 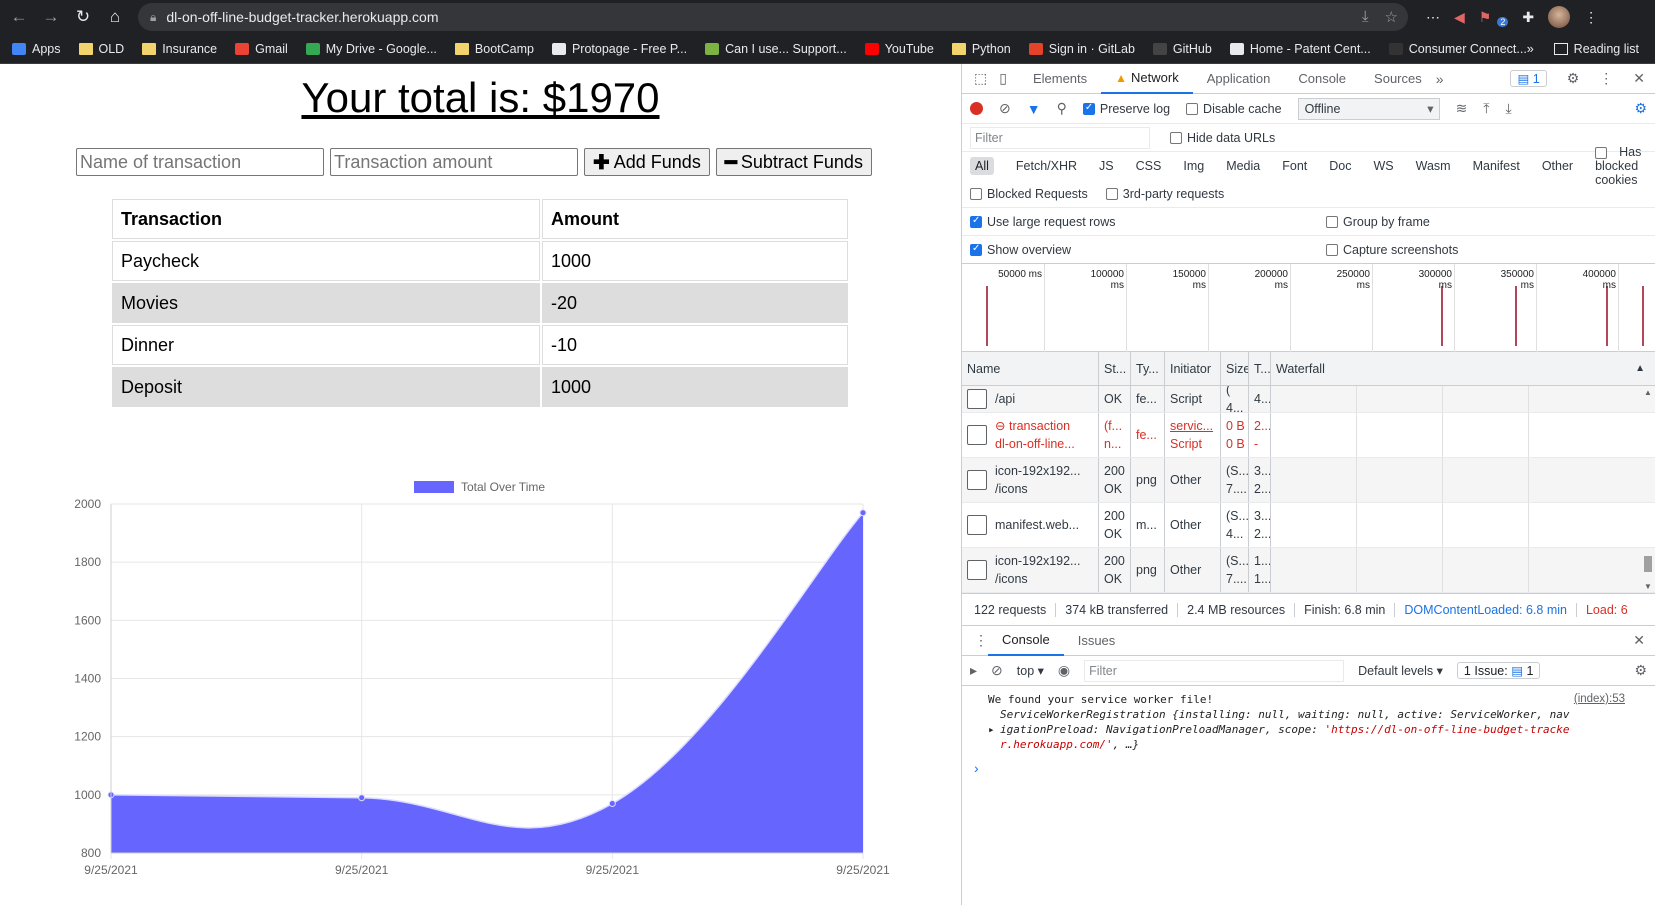 I want to click on col-waterfall: Waterfall ▲, so click(x=1463, y=368).